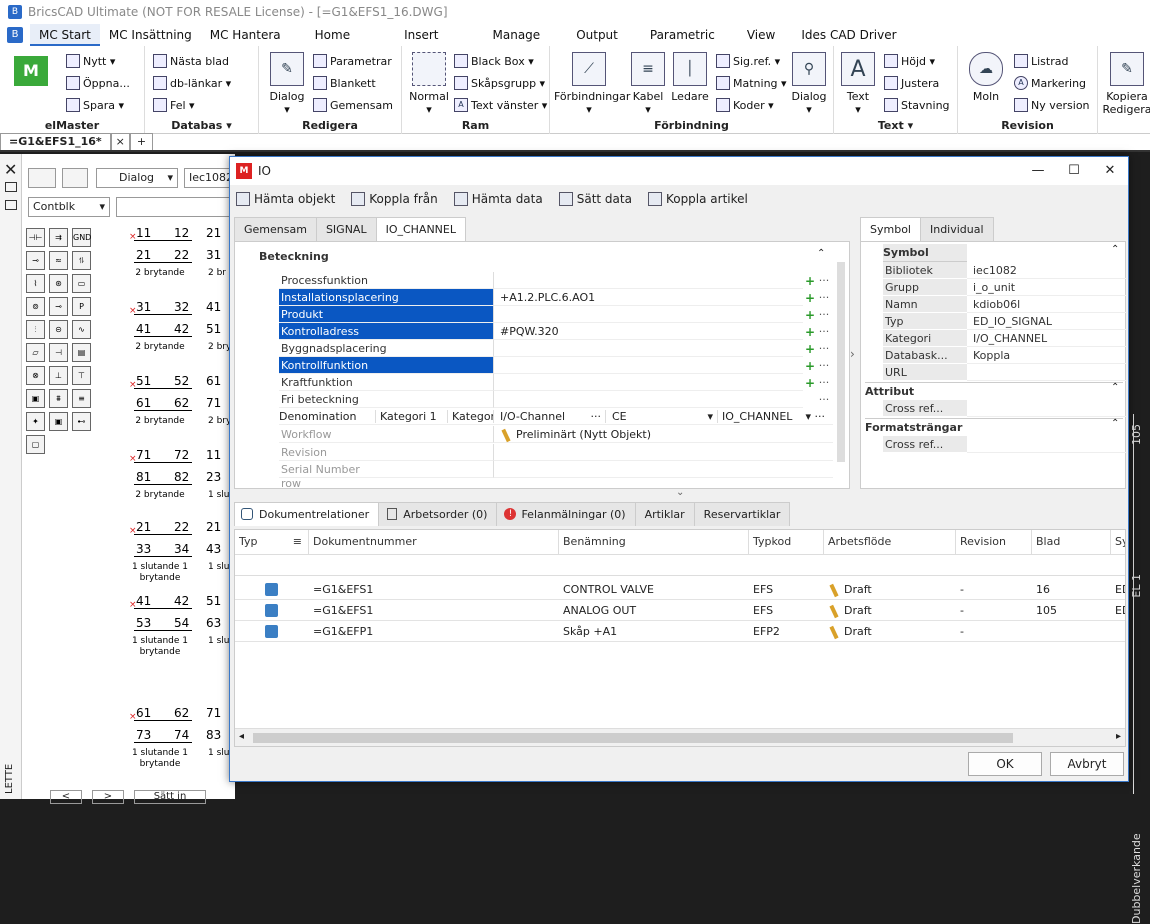 The width and height of the screenshot is (1150, 924). I want to click on table-row: =G1&EFP1 Skåp +A1 EFP2 Draft -, so click(680, 631).